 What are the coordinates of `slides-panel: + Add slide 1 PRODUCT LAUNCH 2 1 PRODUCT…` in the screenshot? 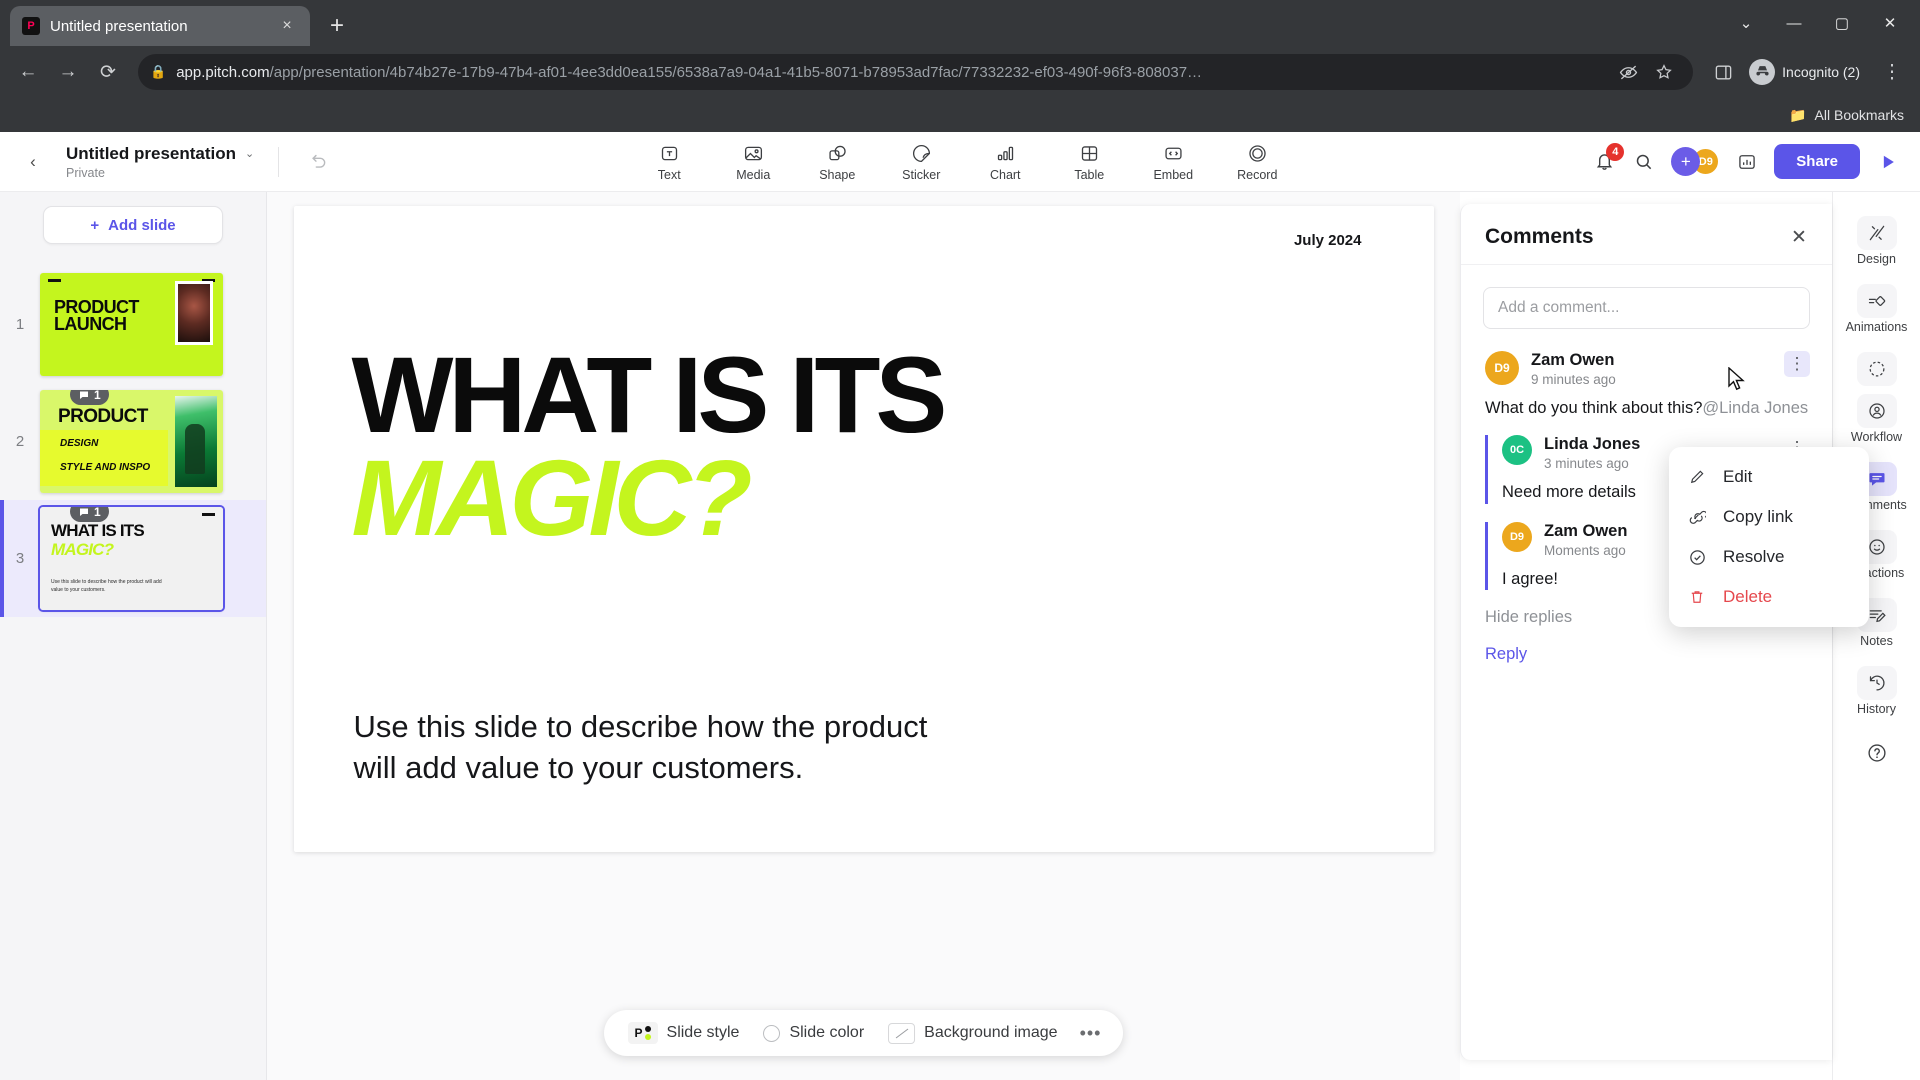 It's located at (133, 636).